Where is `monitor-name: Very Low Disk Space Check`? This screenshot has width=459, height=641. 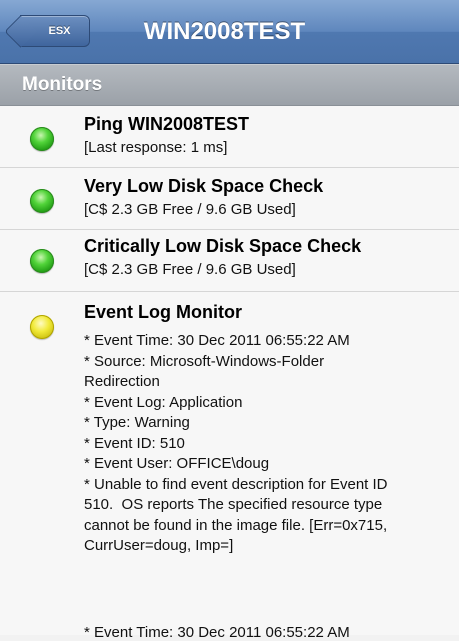 monitor-name: Very Low Disk Space Check is located at coordinates (204, 186).